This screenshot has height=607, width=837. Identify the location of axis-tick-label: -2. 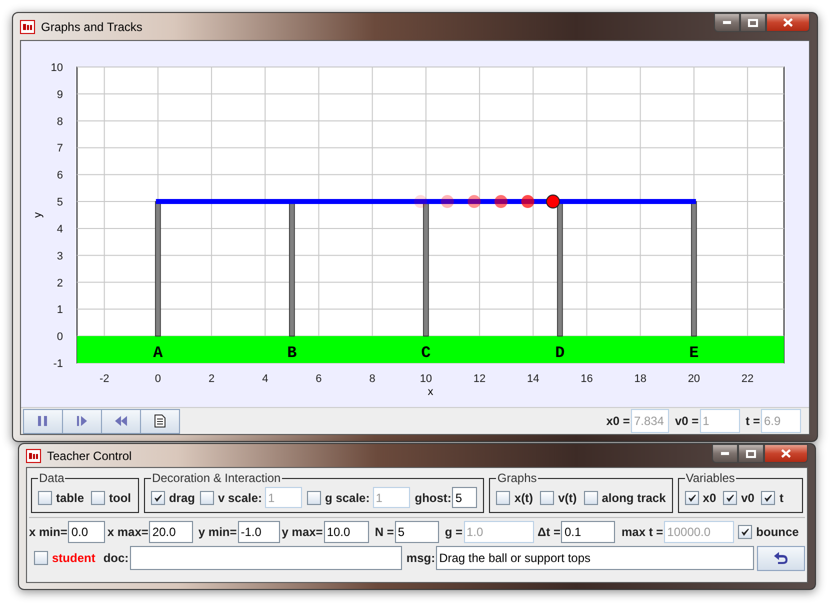
(104, 379).